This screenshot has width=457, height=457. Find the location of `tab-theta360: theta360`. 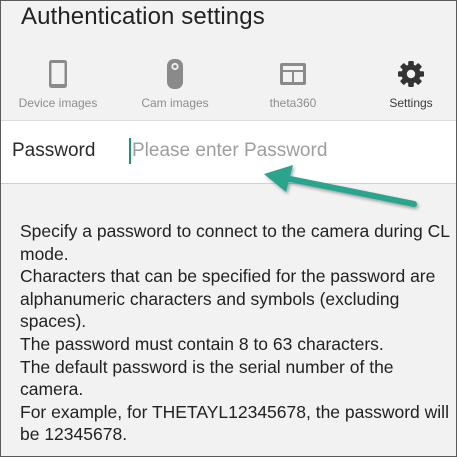

tab-theta360: theta360 is located at coordinates (293, 85).